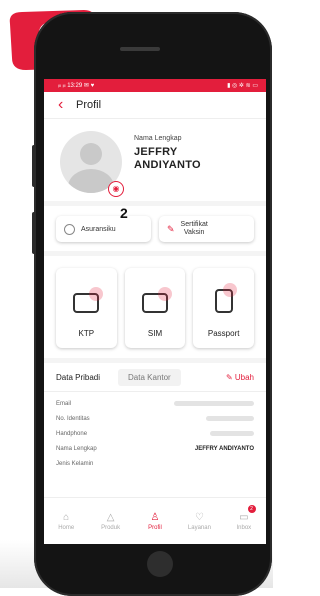 The height and width of the screenshot is (596, 320). I want to click on document-cards: KTP SIM Passport, so click(155, 309).